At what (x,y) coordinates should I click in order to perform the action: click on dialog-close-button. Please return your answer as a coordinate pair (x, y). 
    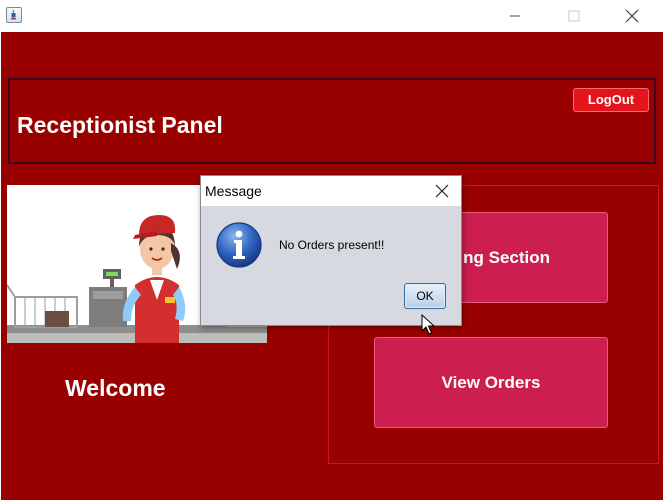
    Looking at the image, I should click on (442, 191).